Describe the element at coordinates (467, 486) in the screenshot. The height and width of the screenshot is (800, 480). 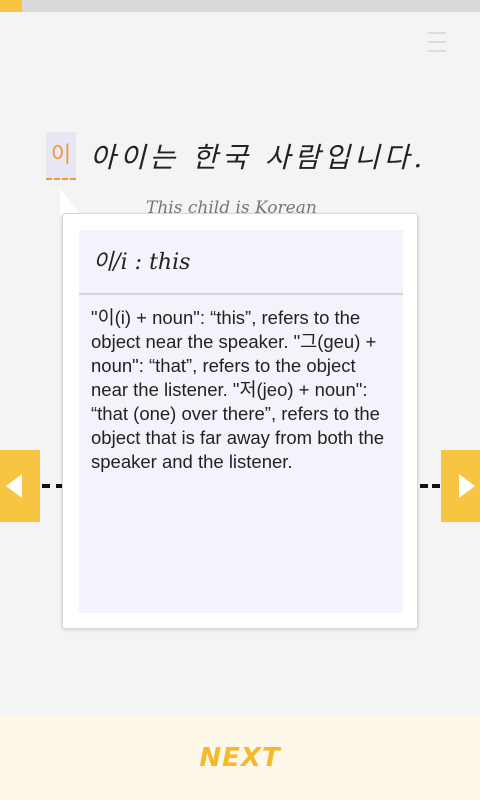
I see `chevron-right-icon` at that location.